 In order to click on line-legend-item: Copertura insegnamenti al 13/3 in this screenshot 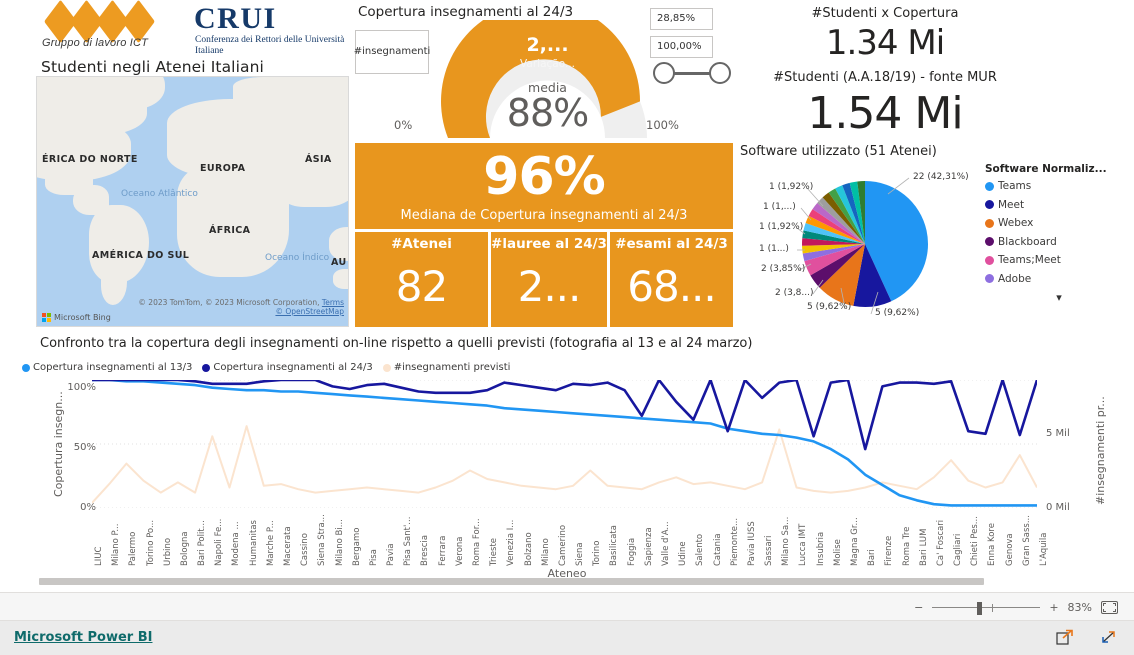, I will do `click(107, 367)`.